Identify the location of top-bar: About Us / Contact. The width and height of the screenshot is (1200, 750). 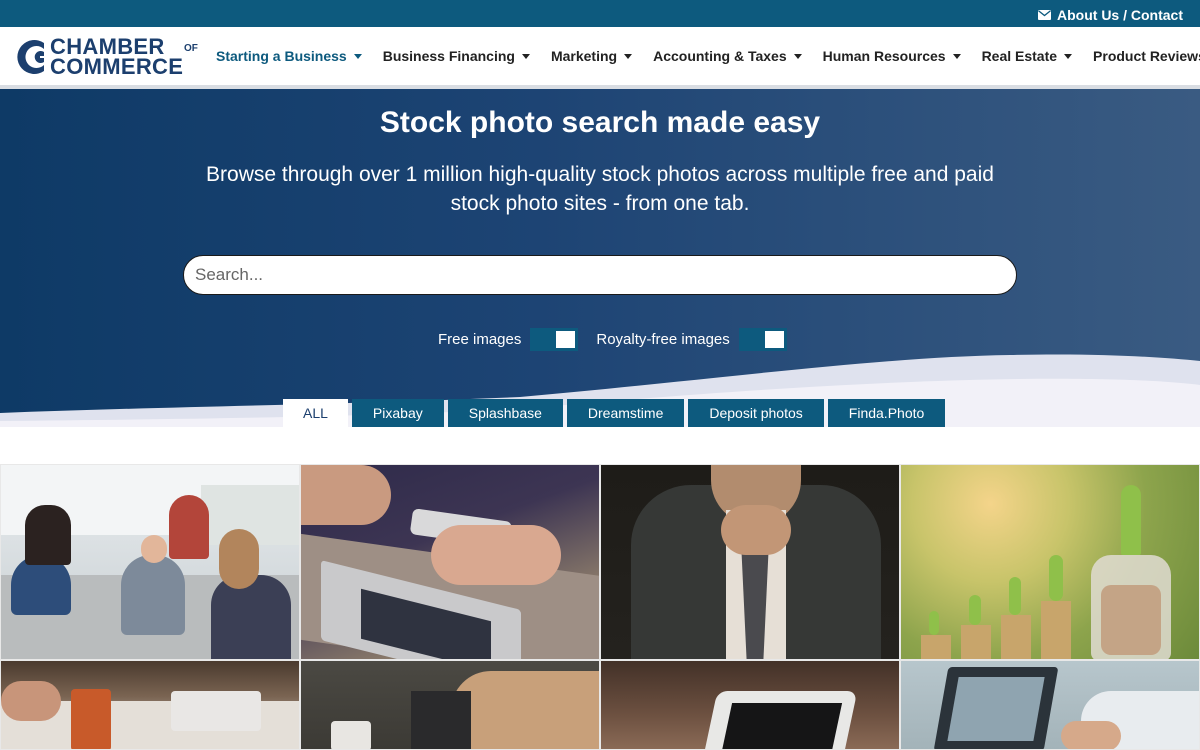
(600, 13).